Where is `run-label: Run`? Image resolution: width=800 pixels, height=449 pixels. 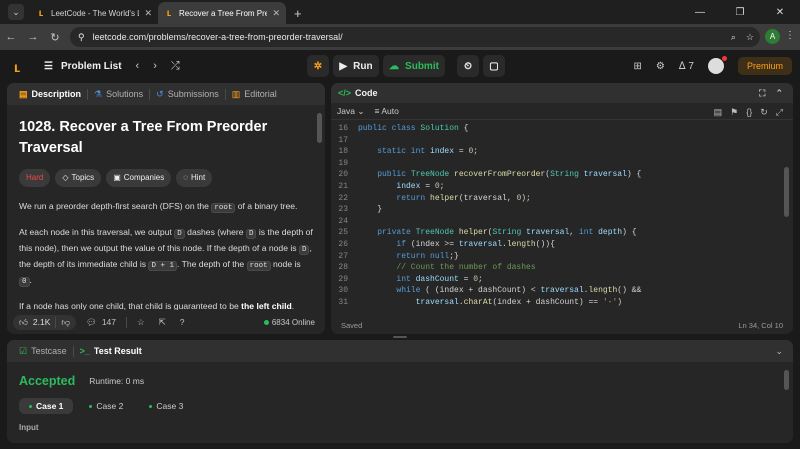 run-label: Run is located at coordinates (363, 66).